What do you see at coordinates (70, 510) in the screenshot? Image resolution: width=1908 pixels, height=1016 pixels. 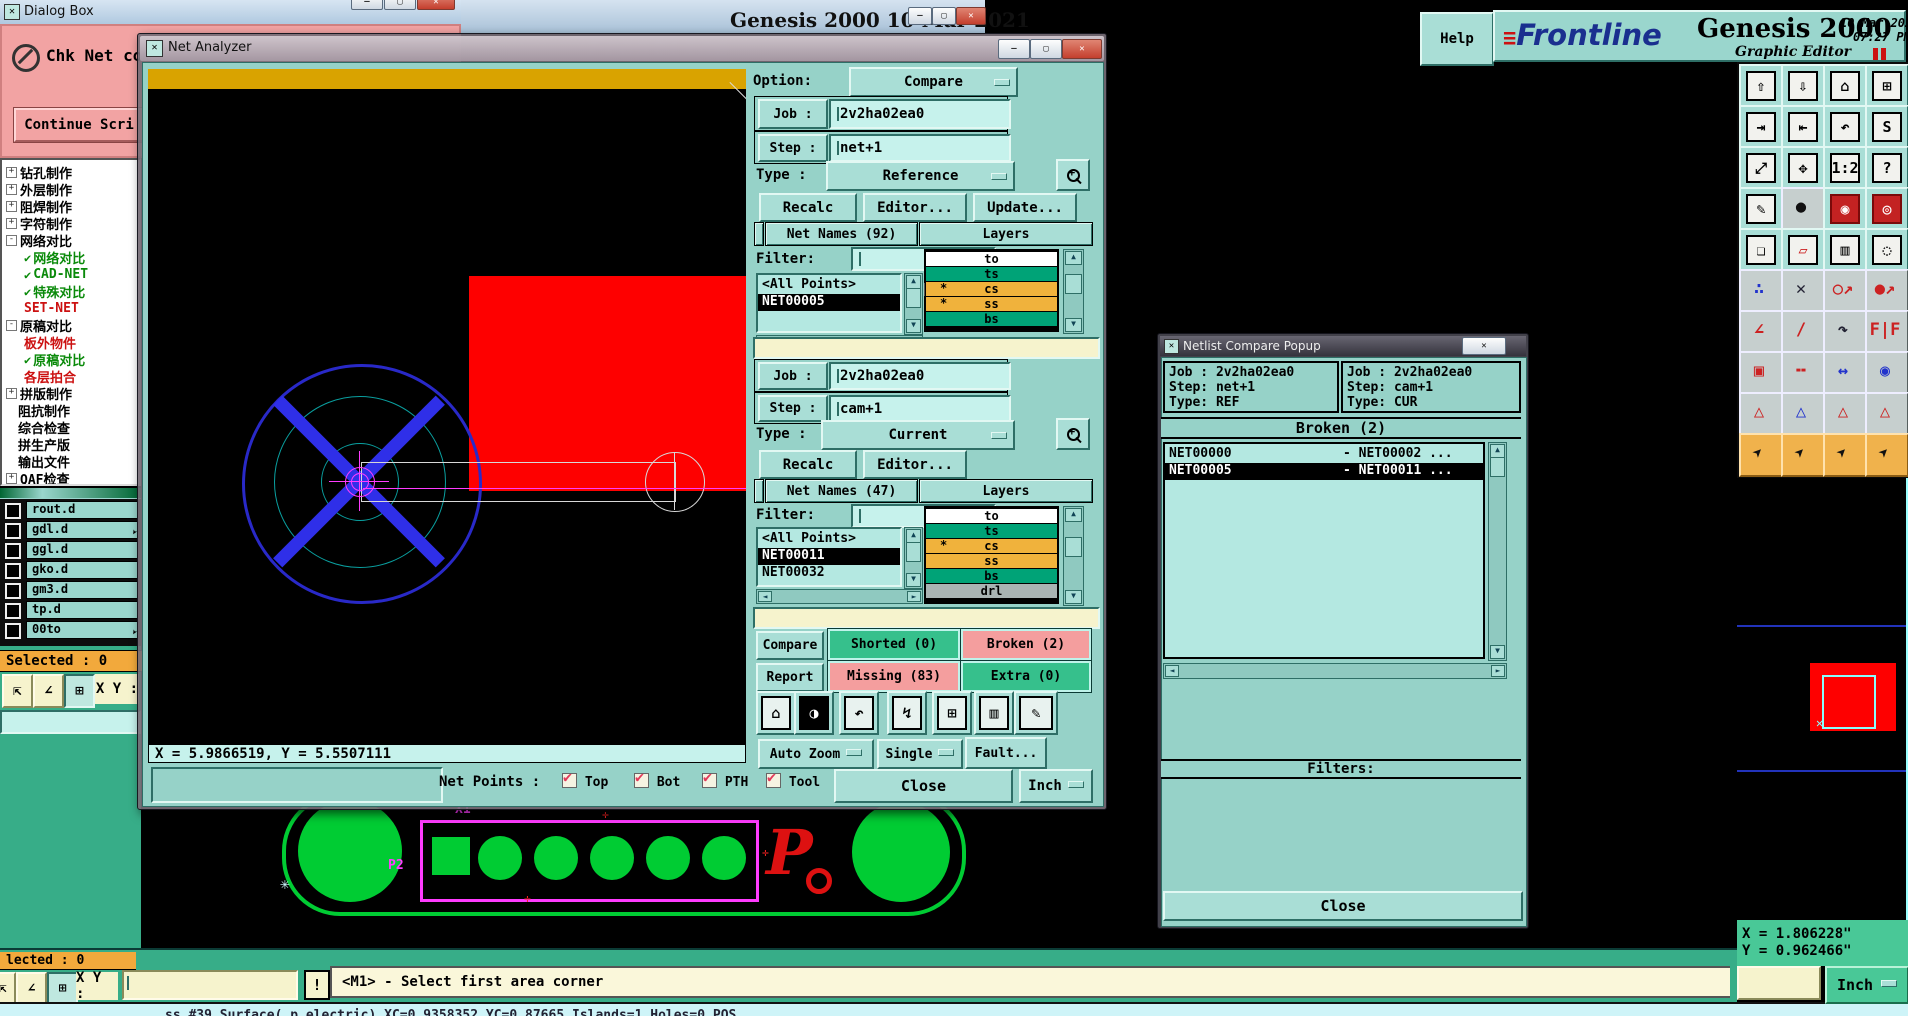 I see `layer-file-row: rout.d` at bounding box center [70, 510].